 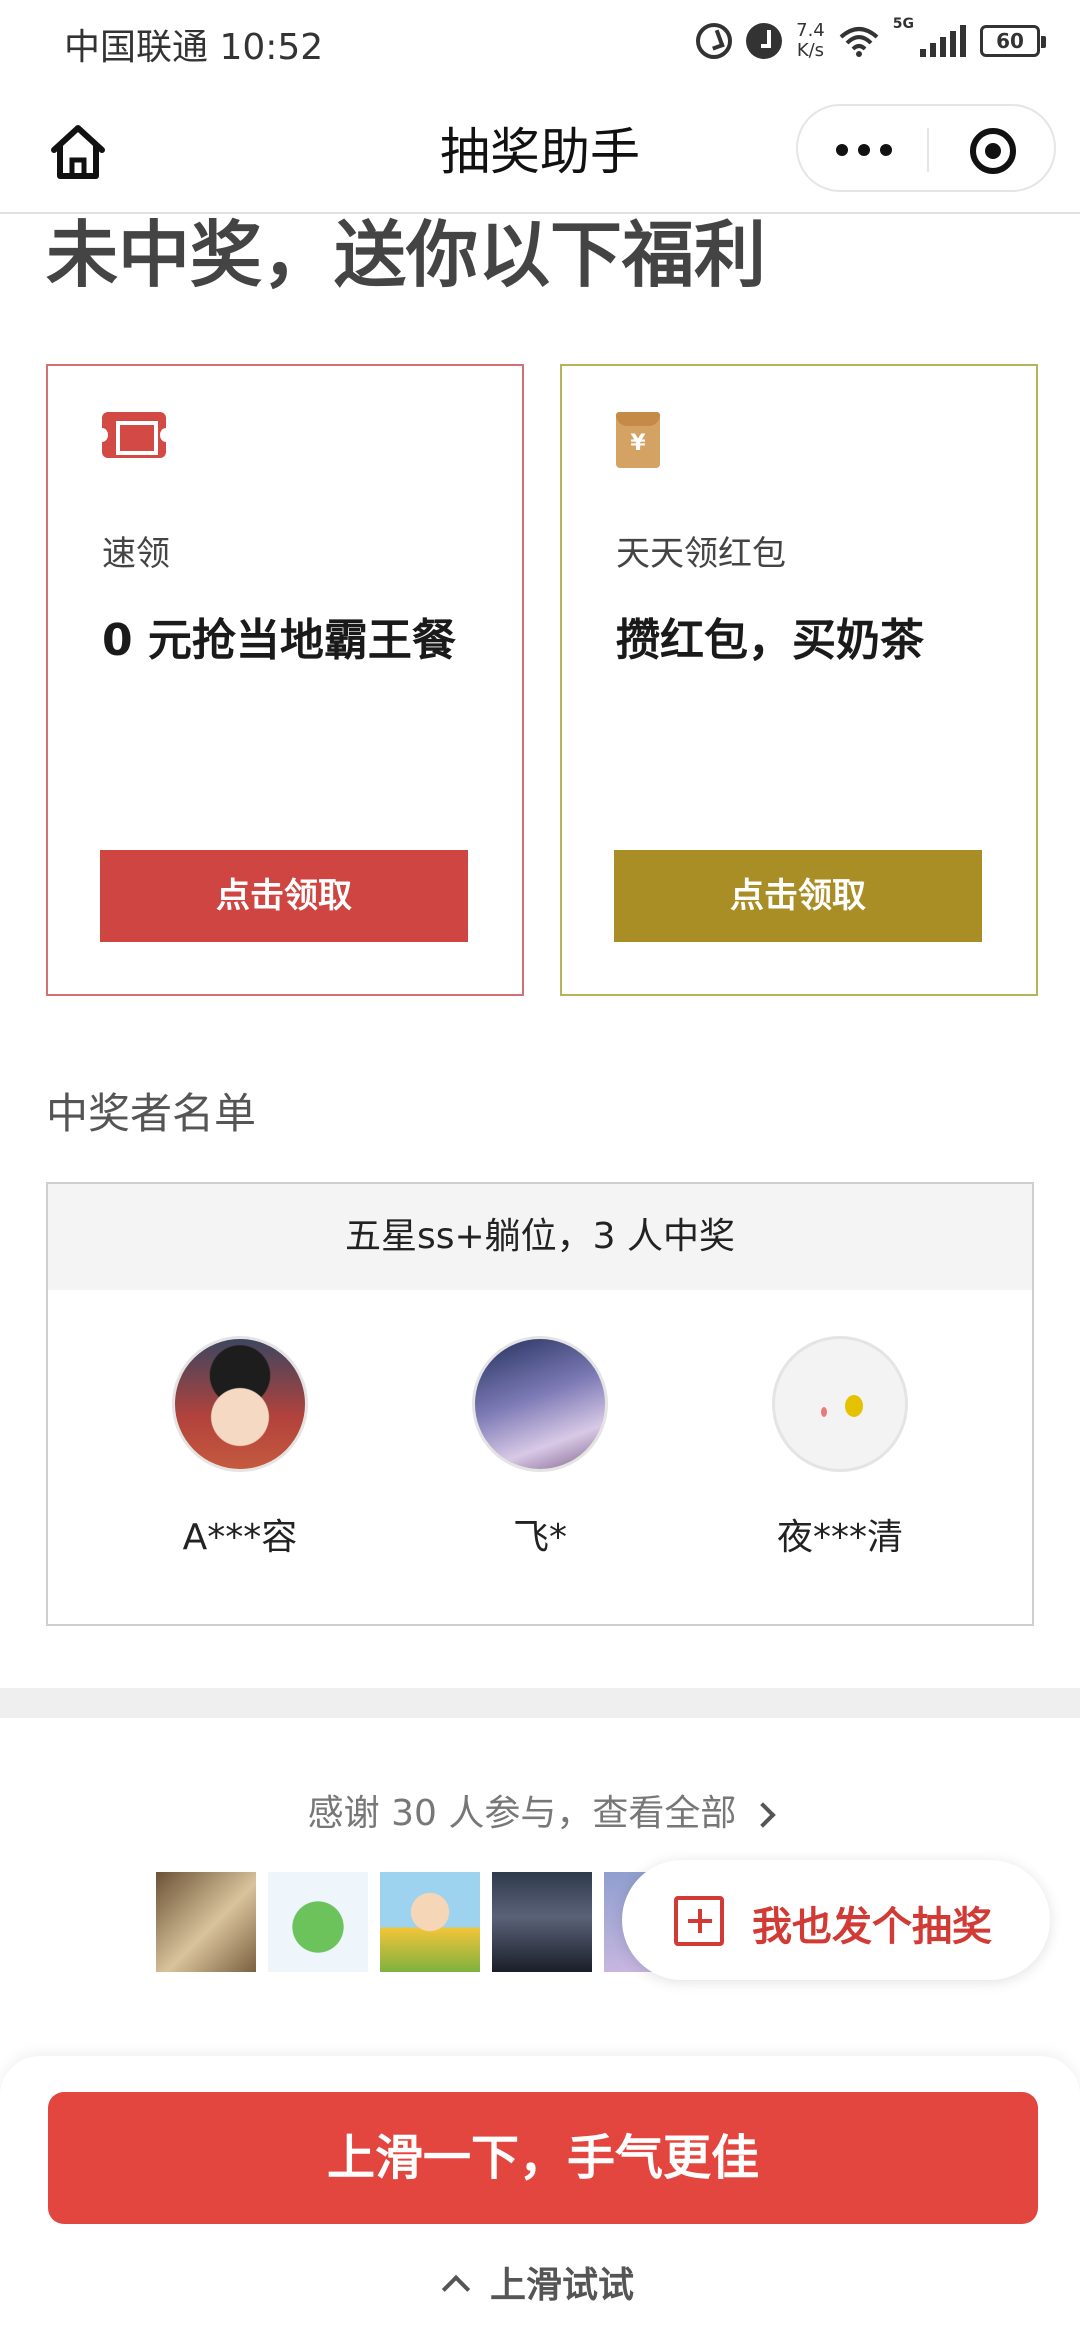 I want to click on carrier-time: 中国联通 10:52, so click(x=194, y=47).